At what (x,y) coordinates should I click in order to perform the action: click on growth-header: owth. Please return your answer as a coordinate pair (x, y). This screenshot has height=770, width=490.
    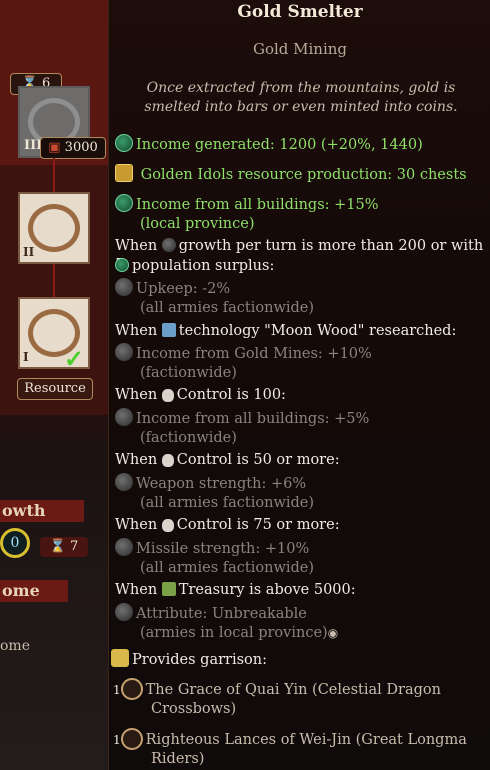
    Looking at the image, I should click on (42, 511).